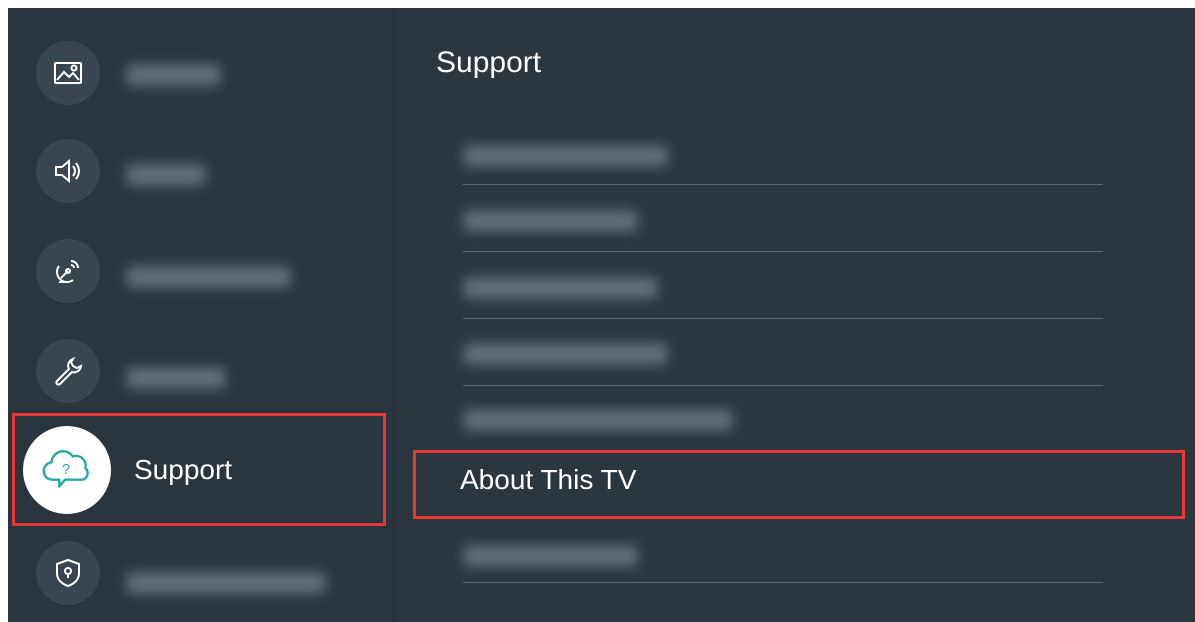 The width and height of the screenshot is (1195, 622). Describe the element at coordinates (183, 470) in the screenshot. I see `menu-item-support-label: Support` at that location.